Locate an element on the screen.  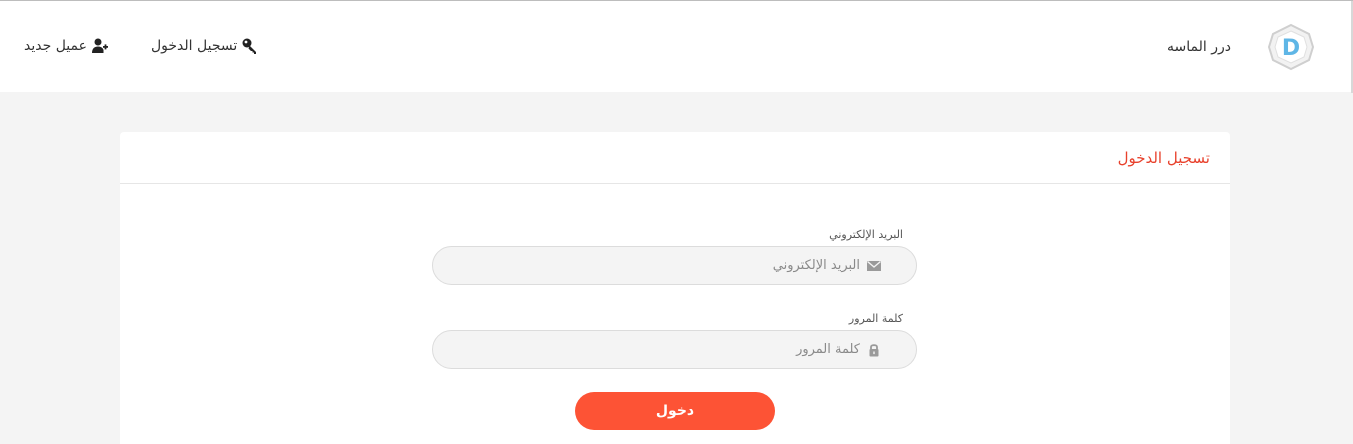
register-link: عميل جديد is located at coordinates (66, 46).